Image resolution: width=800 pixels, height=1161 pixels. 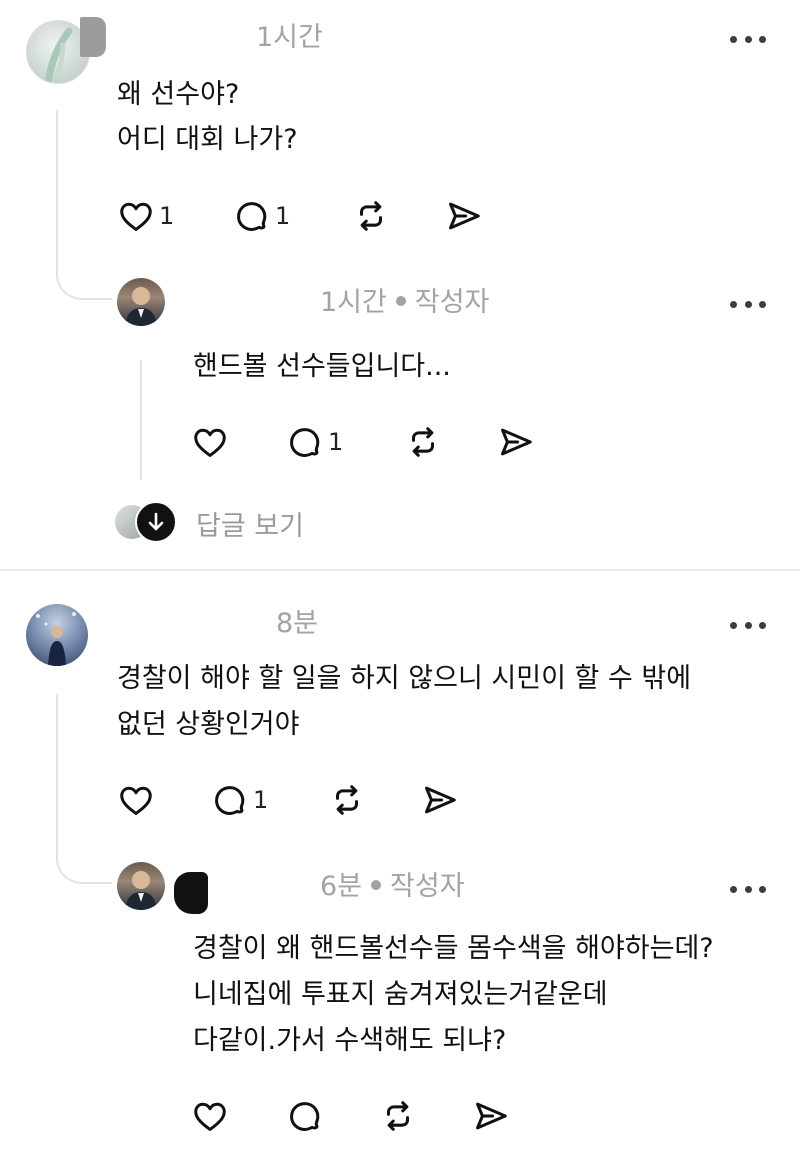 I want to click on username-fragment, so click(x=93, y=37).